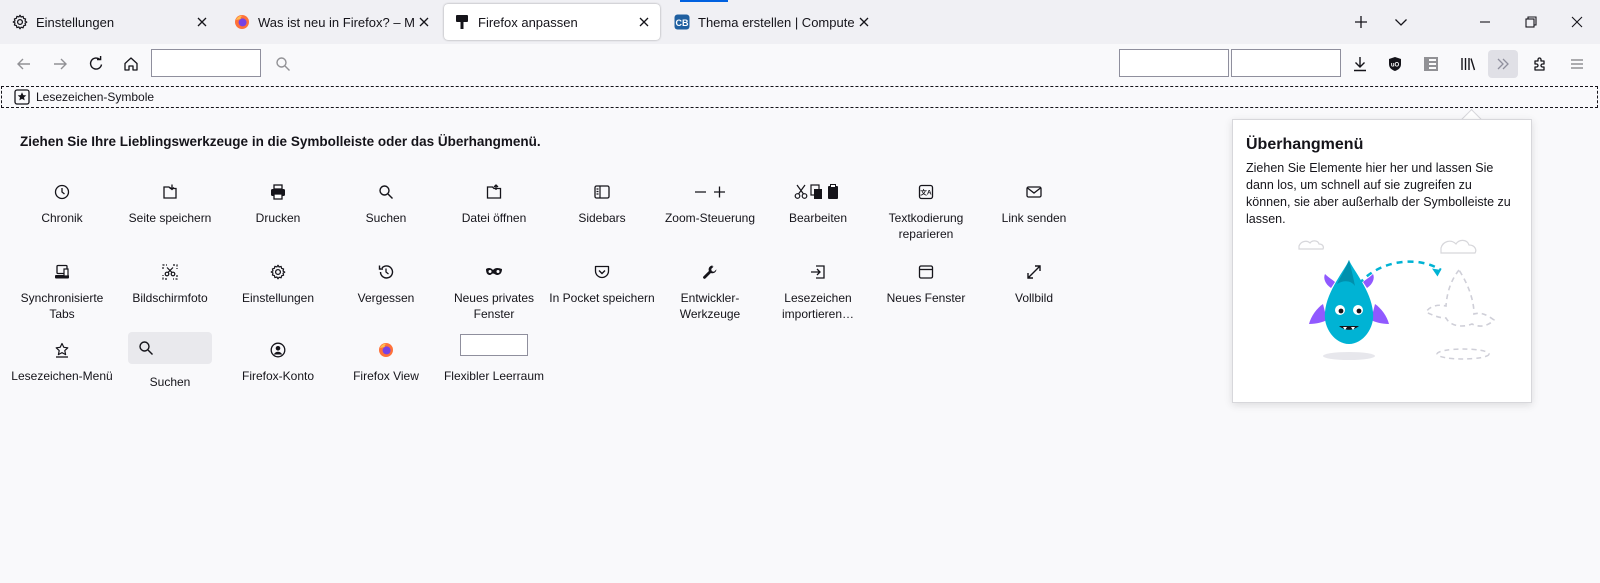 This screenshot has width=1600, height=583. What do you see at coordinates (62, 204) in the screenshot?
I see `palette-item-history: Chronik` at bounding box center [62, 204].